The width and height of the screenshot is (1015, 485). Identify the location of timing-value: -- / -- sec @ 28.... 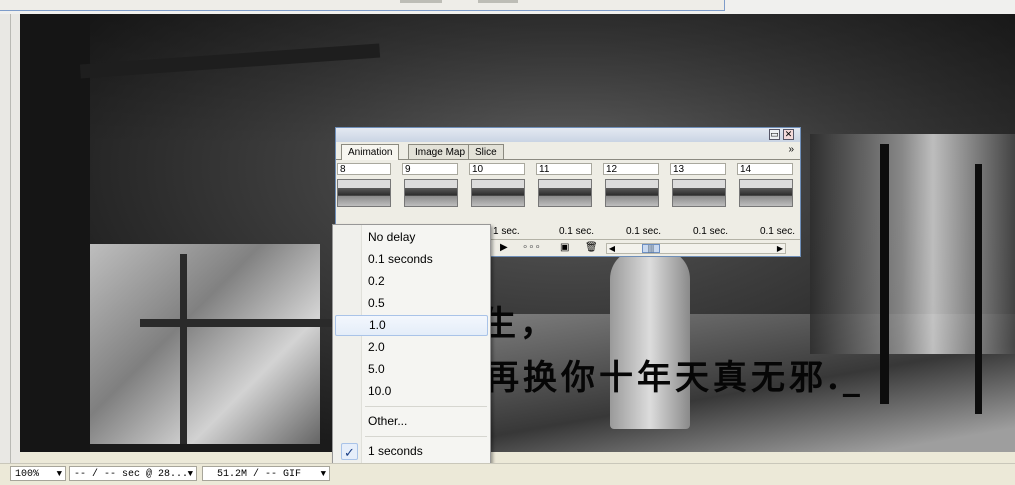
(131, 474).